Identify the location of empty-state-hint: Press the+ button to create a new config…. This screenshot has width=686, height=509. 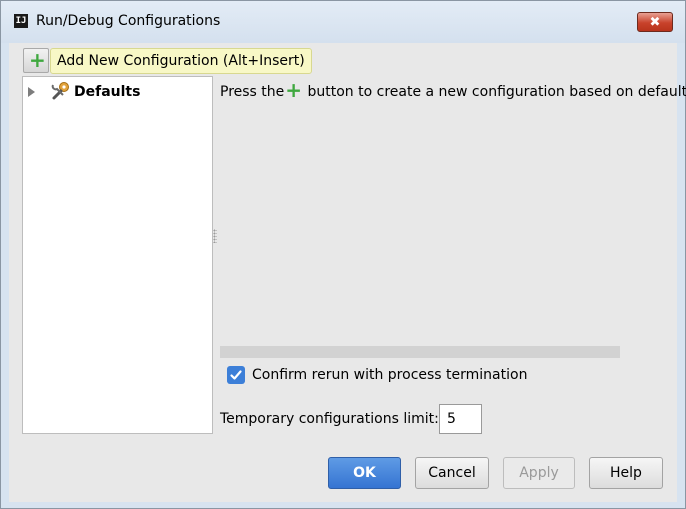
(453, 89).